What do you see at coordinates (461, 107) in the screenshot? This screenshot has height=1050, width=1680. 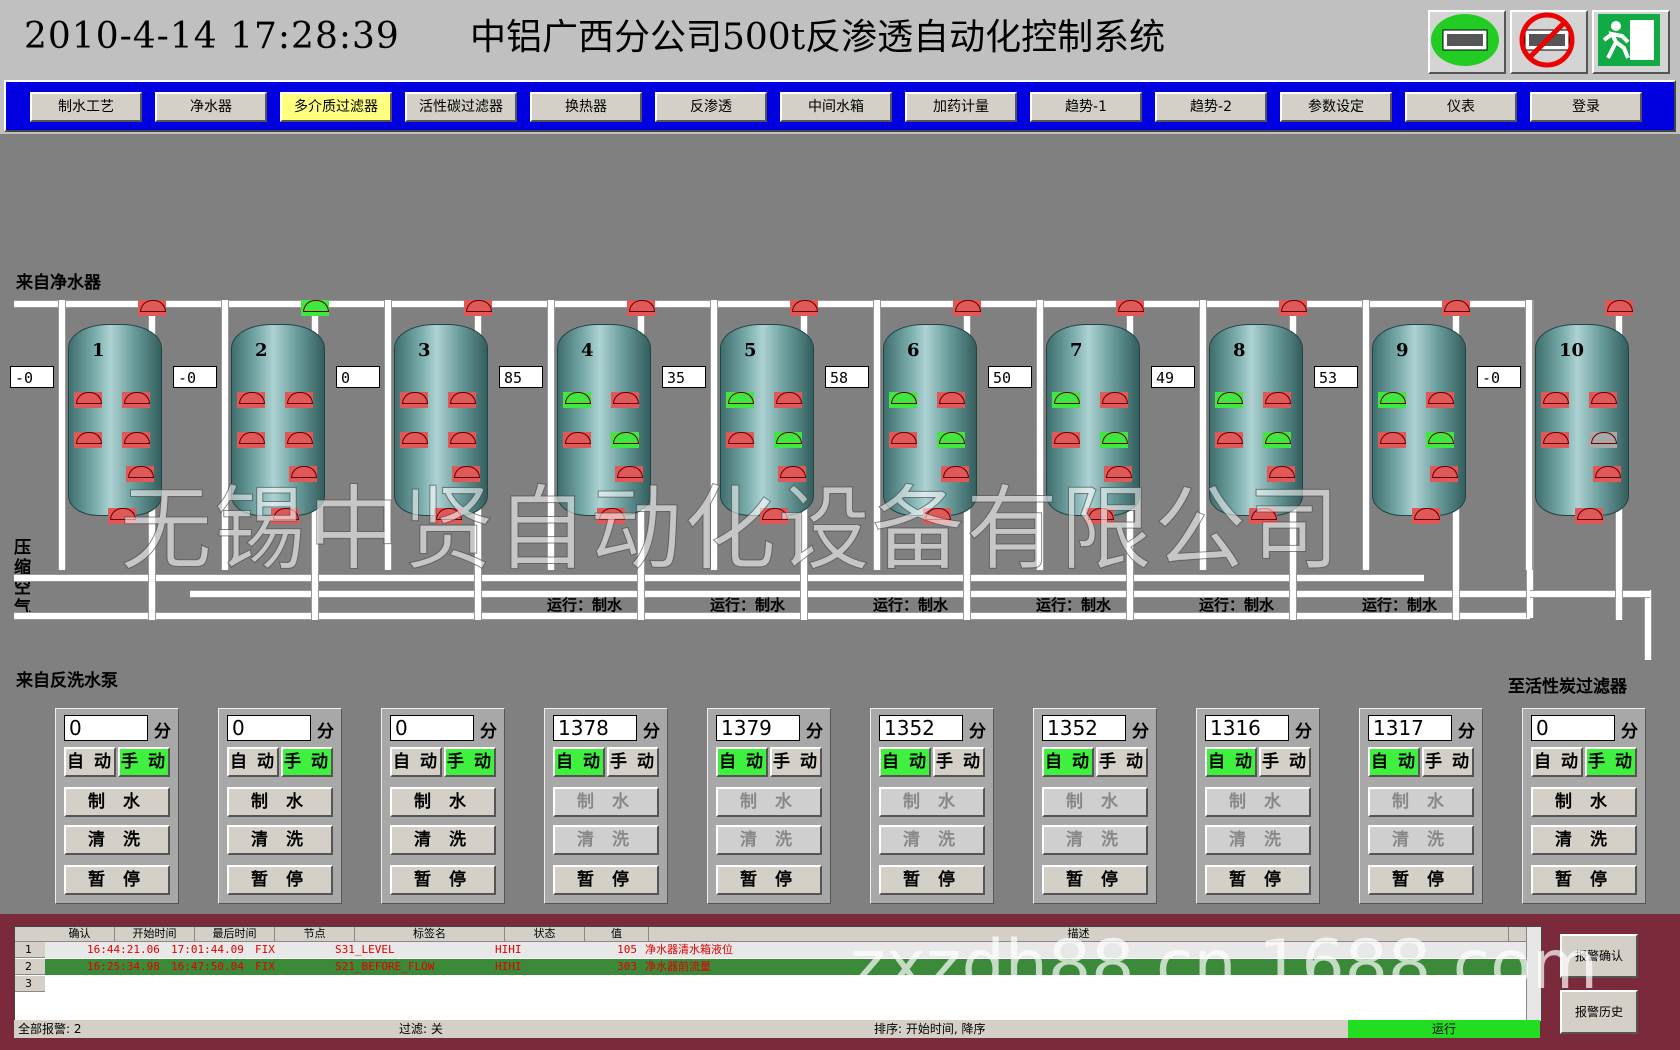 I see `nav-button: 活性碳过滤器` at bounding box center [461, 107].